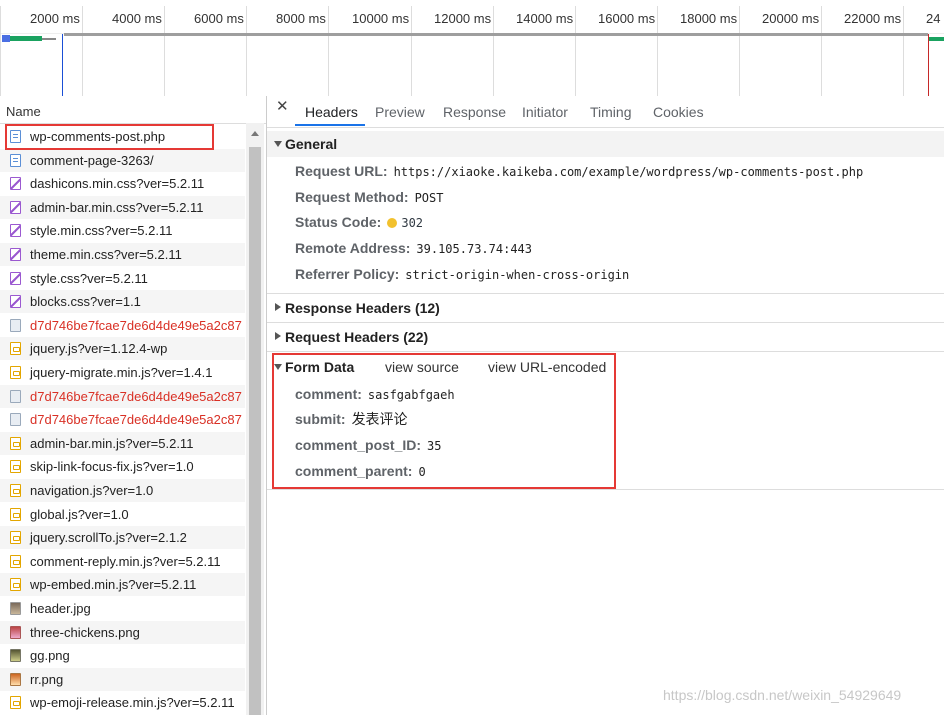 Image resolution: width=944 pixels, height=715 pixels. I want to click on request-name: rr.png, so click(47, 679).